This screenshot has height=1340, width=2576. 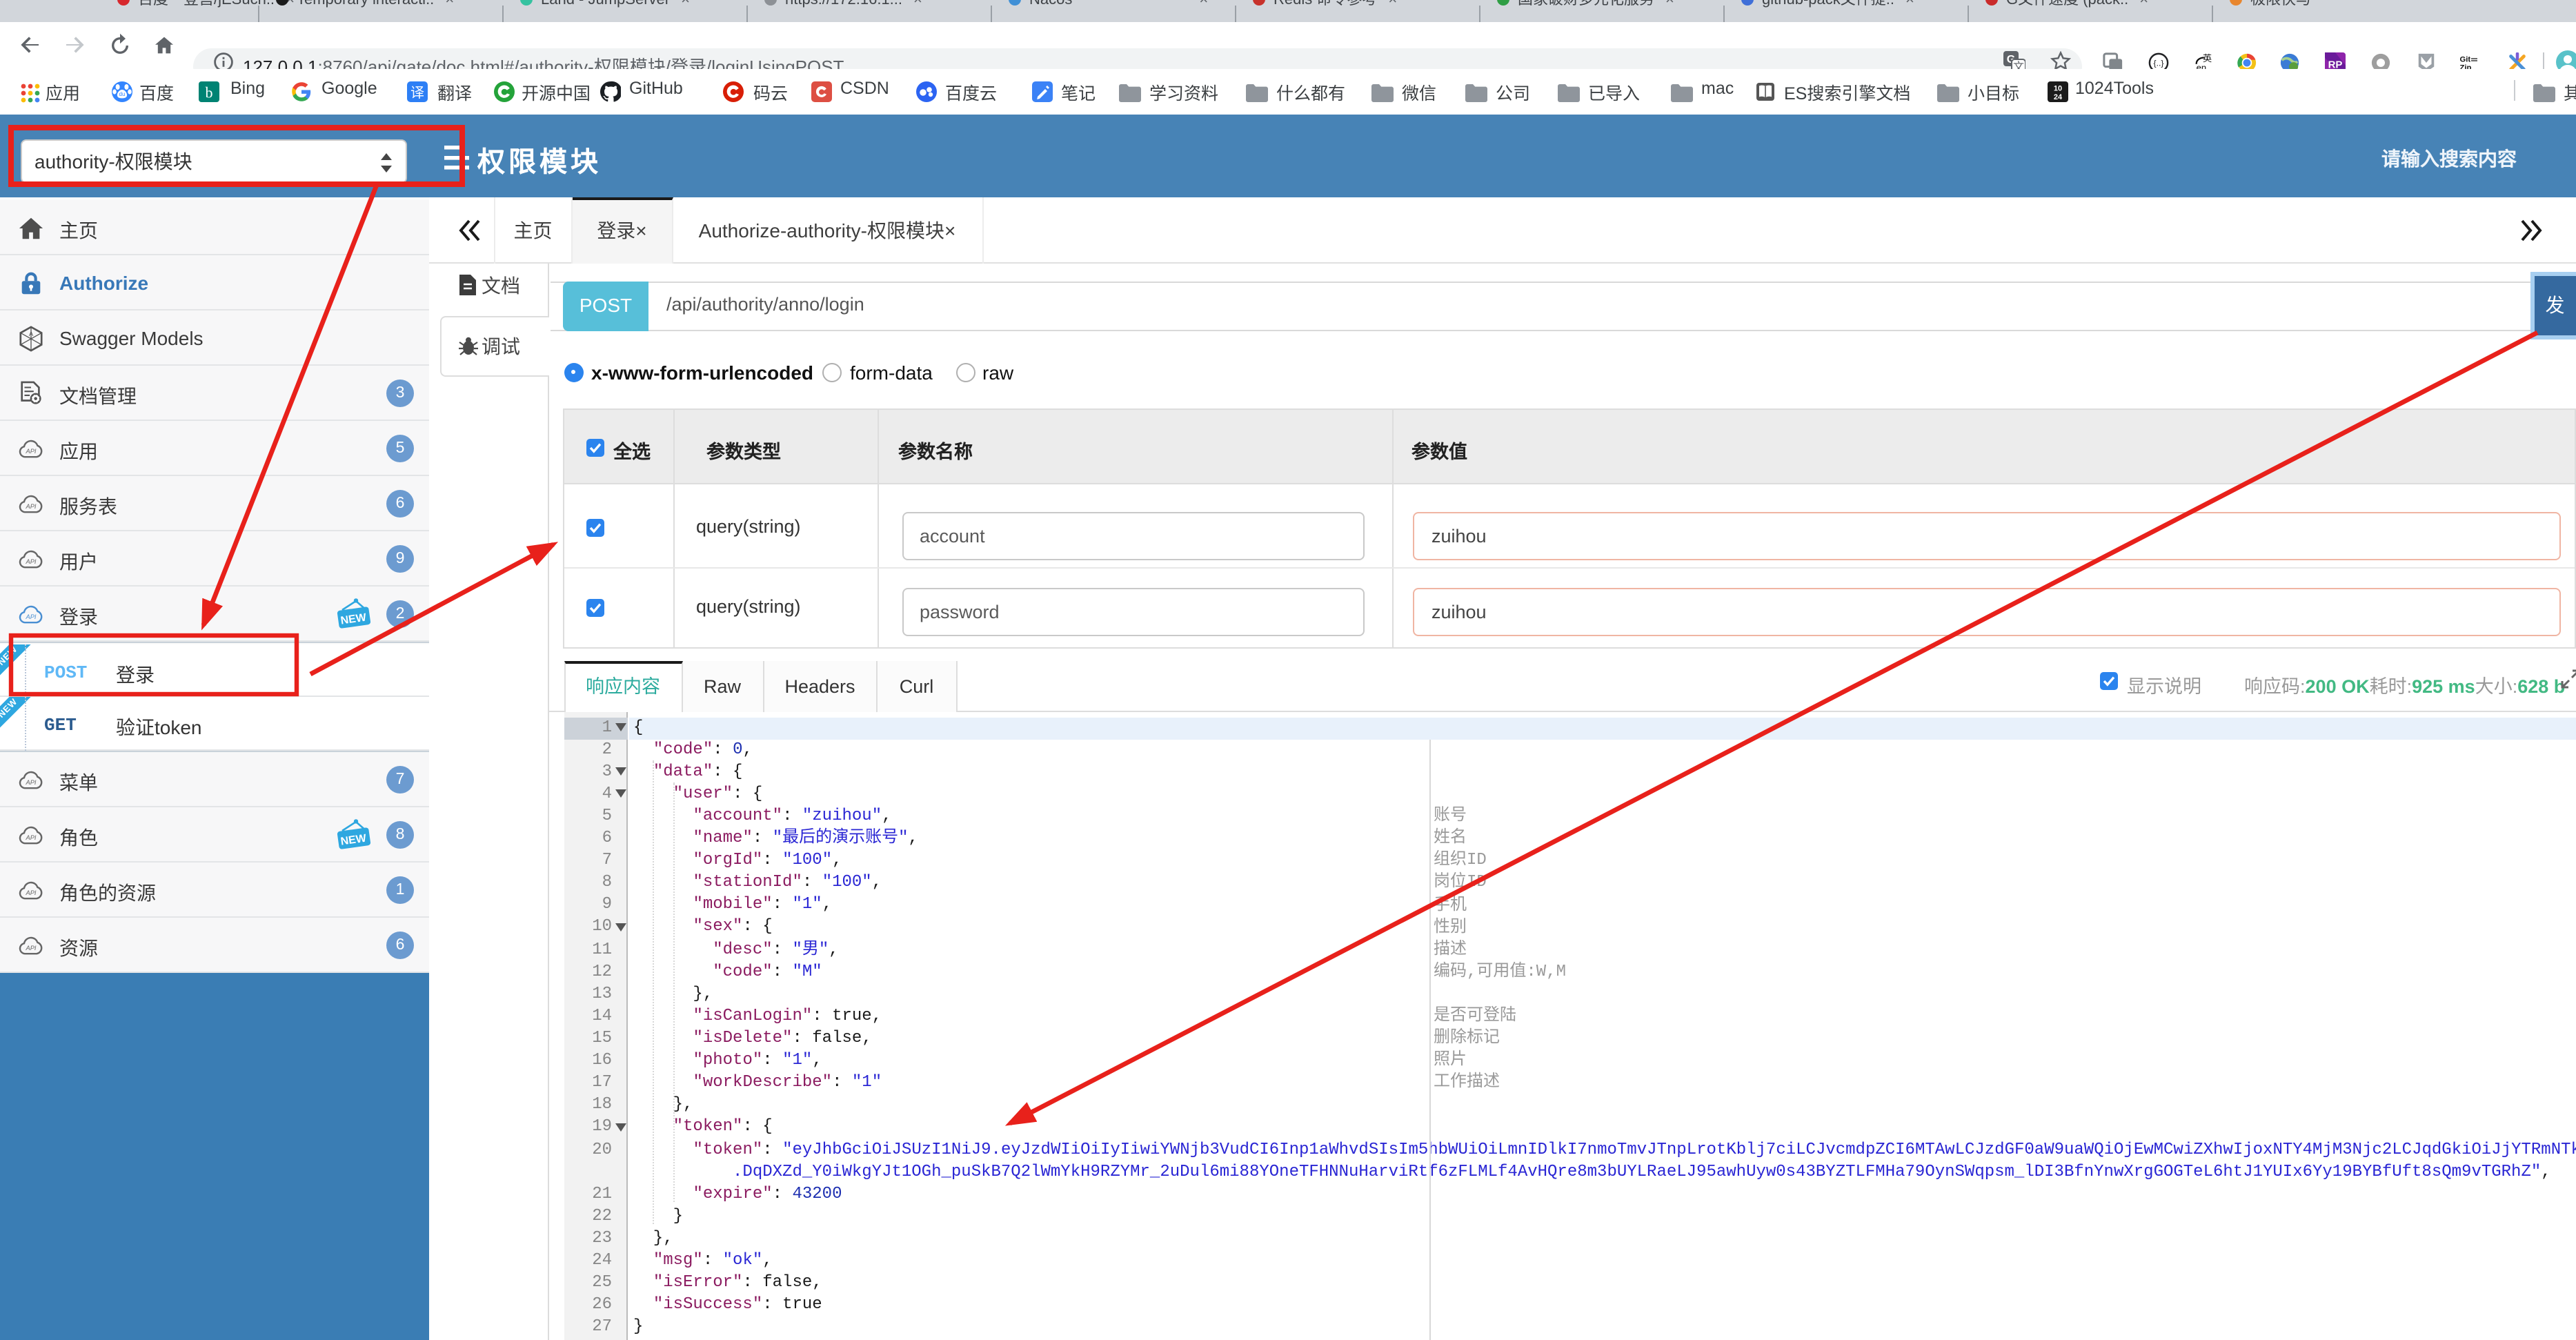 What do you see at coordinates (2058, 97) in the screenshot?
I see `svg-text: 24` at bounding box center [2058, 97].